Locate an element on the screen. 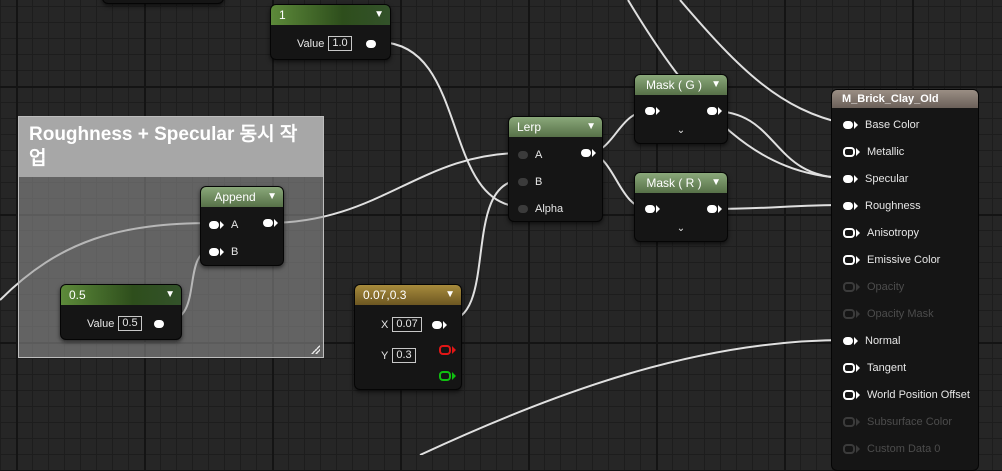 The height and width of the screenshot is (471, 1002). input-label: Metallic is located at coordinates (886, 152).